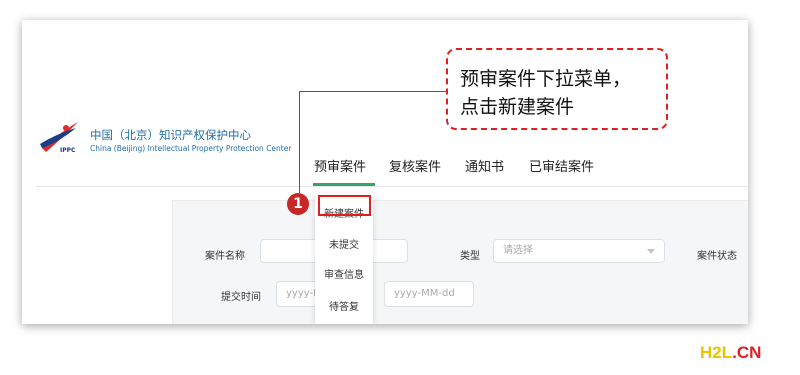 The image size is (800, 375). I want to click on dropdown-item-review-info: 审查信息, so click(344, 273).